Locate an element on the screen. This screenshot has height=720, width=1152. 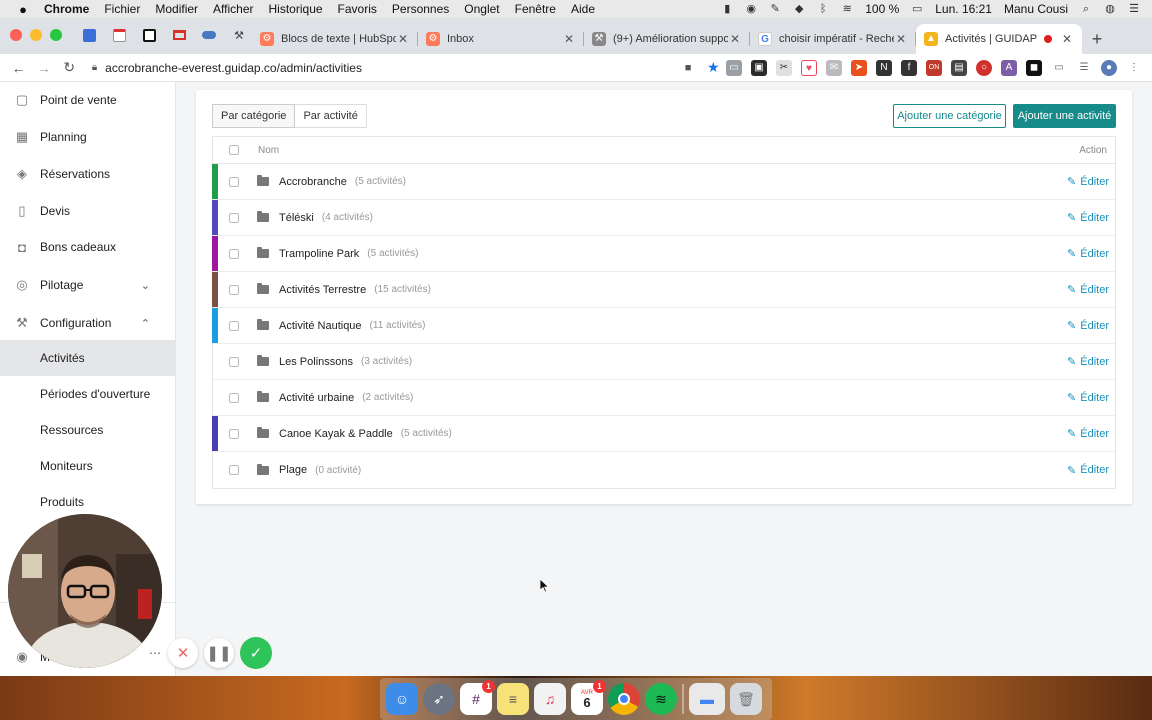
table-row: Activités Terrestre (15 activités) ✎ Éditer is located at coordinates (663, 290).